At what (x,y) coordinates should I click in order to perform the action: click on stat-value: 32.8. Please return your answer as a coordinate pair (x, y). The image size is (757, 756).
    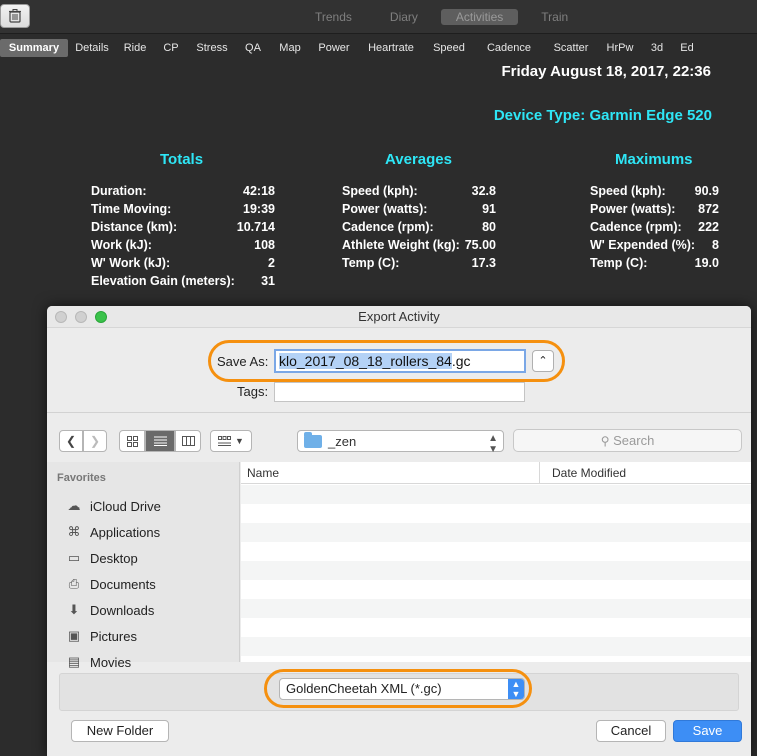
    Looking at the image, I should click on (483, 191).